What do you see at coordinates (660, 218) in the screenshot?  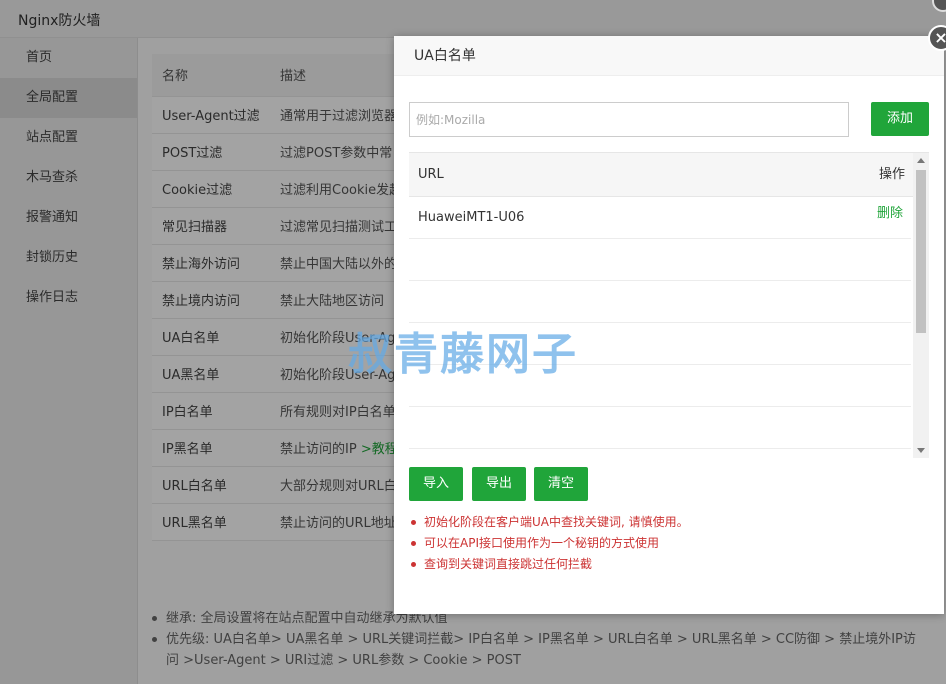 I see `list-item: HuaweiMT1-U06 删除` at bounding box center [660, 218].